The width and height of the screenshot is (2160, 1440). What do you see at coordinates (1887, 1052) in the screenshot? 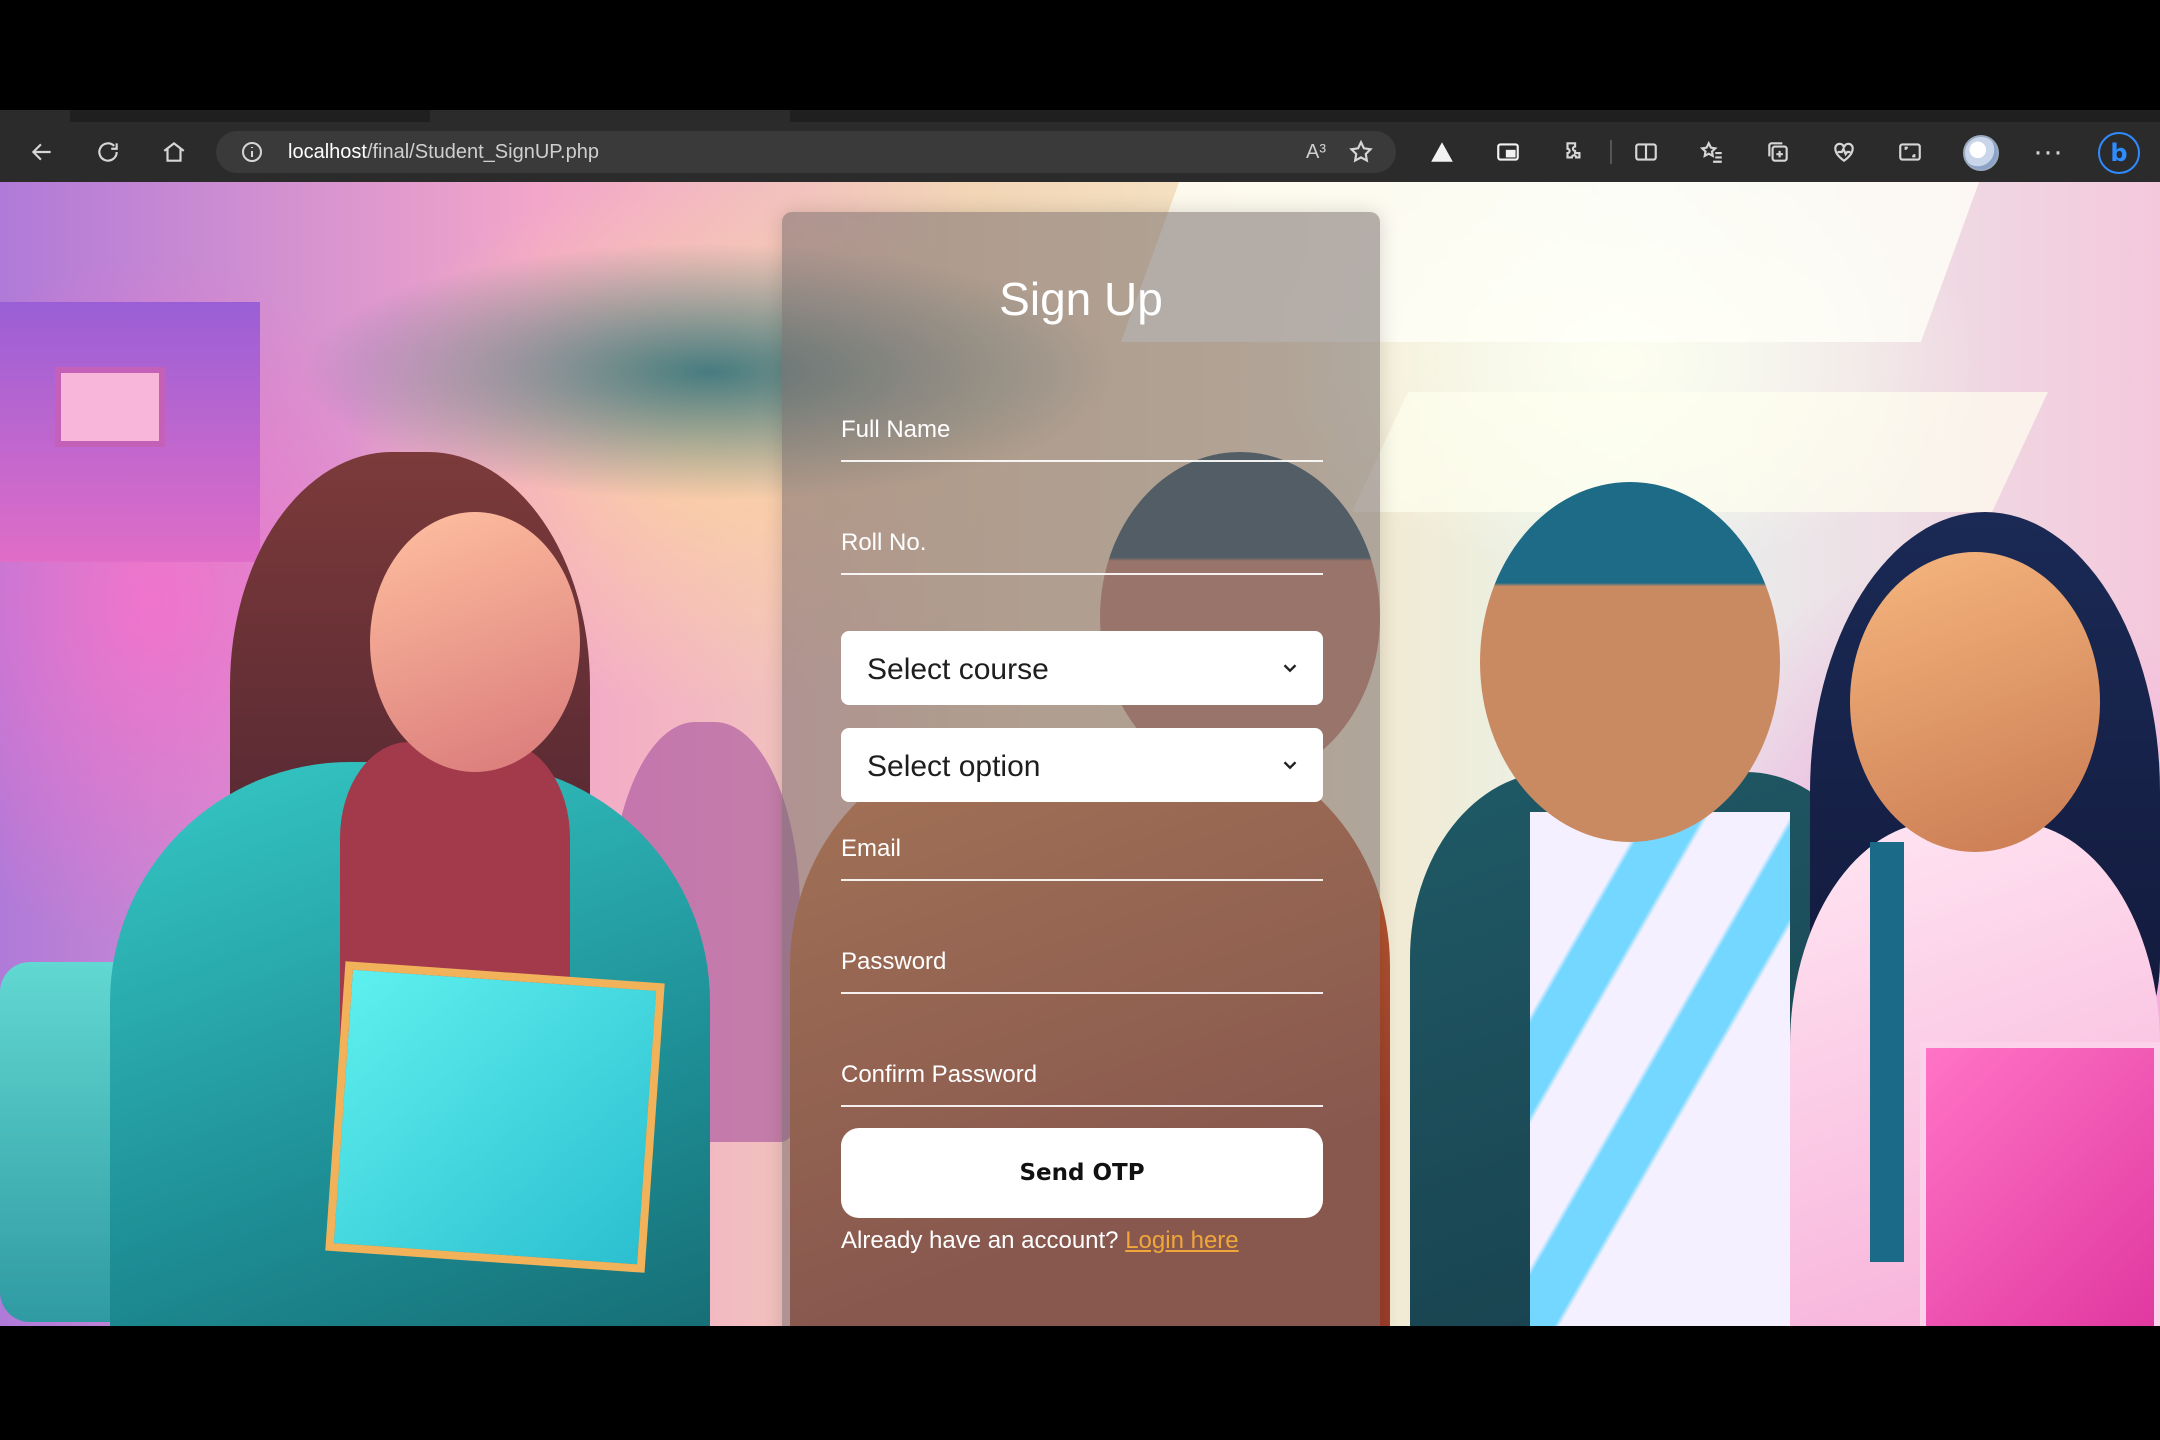
I see `bg-backpack-strap` at bounding box center [1887, 1052].